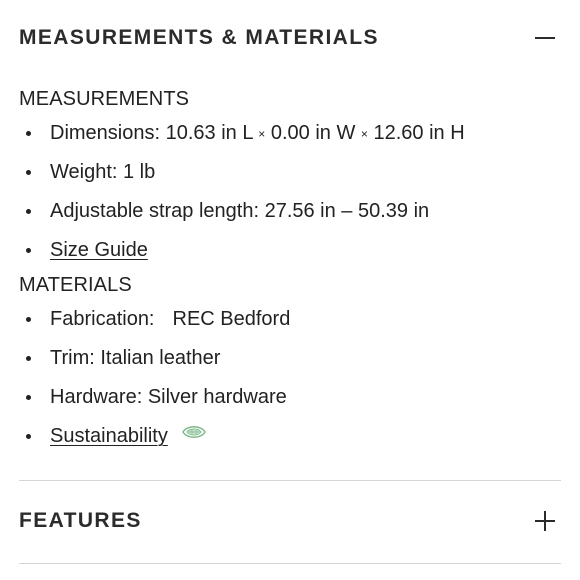 The image size is (580, 580). I want to click on plus-icon, so click(545, 521).